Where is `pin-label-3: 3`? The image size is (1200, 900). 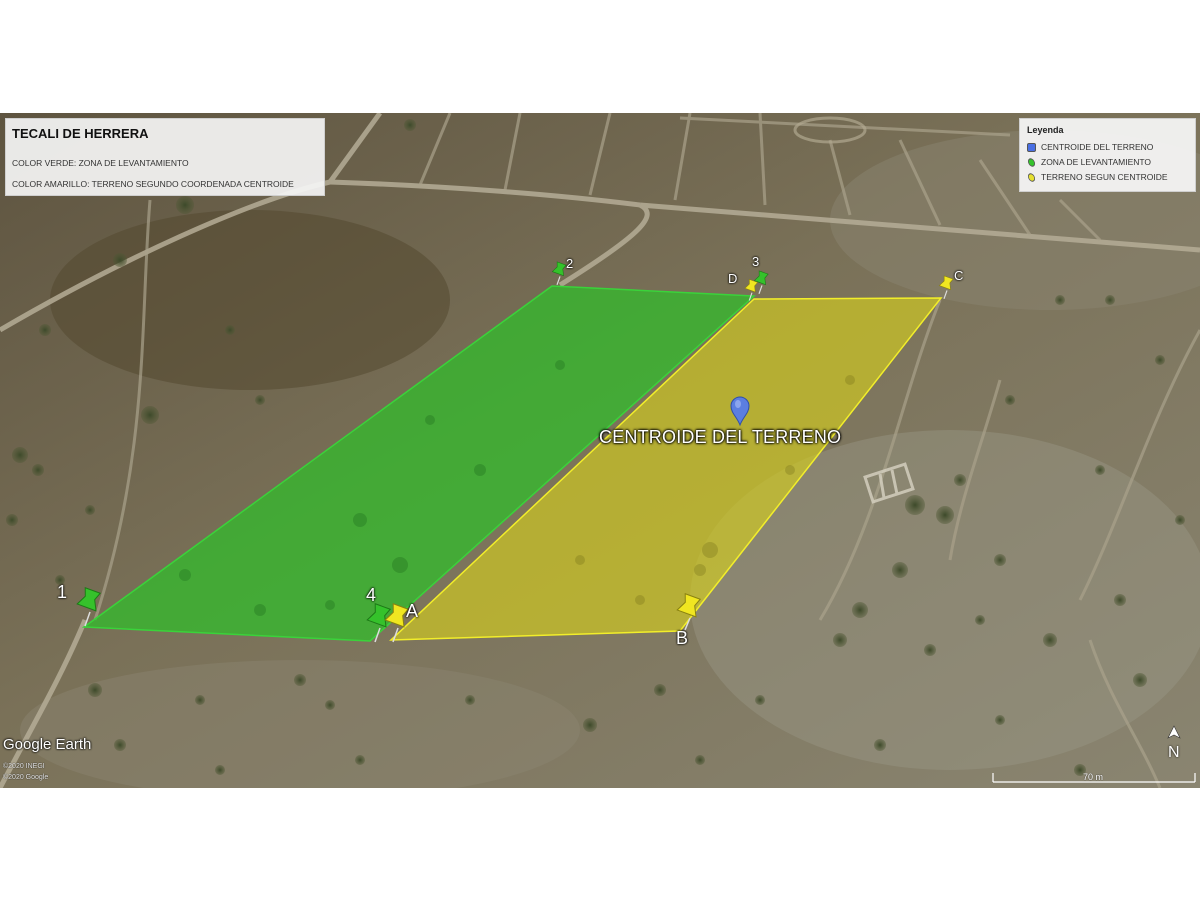 pin-label-3: 3 is located at coordinates (755, 261).